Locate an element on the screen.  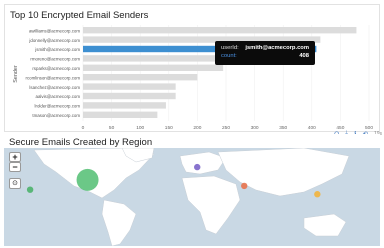
x-tick-label-0: 0 is located at coordinates (83, 128).